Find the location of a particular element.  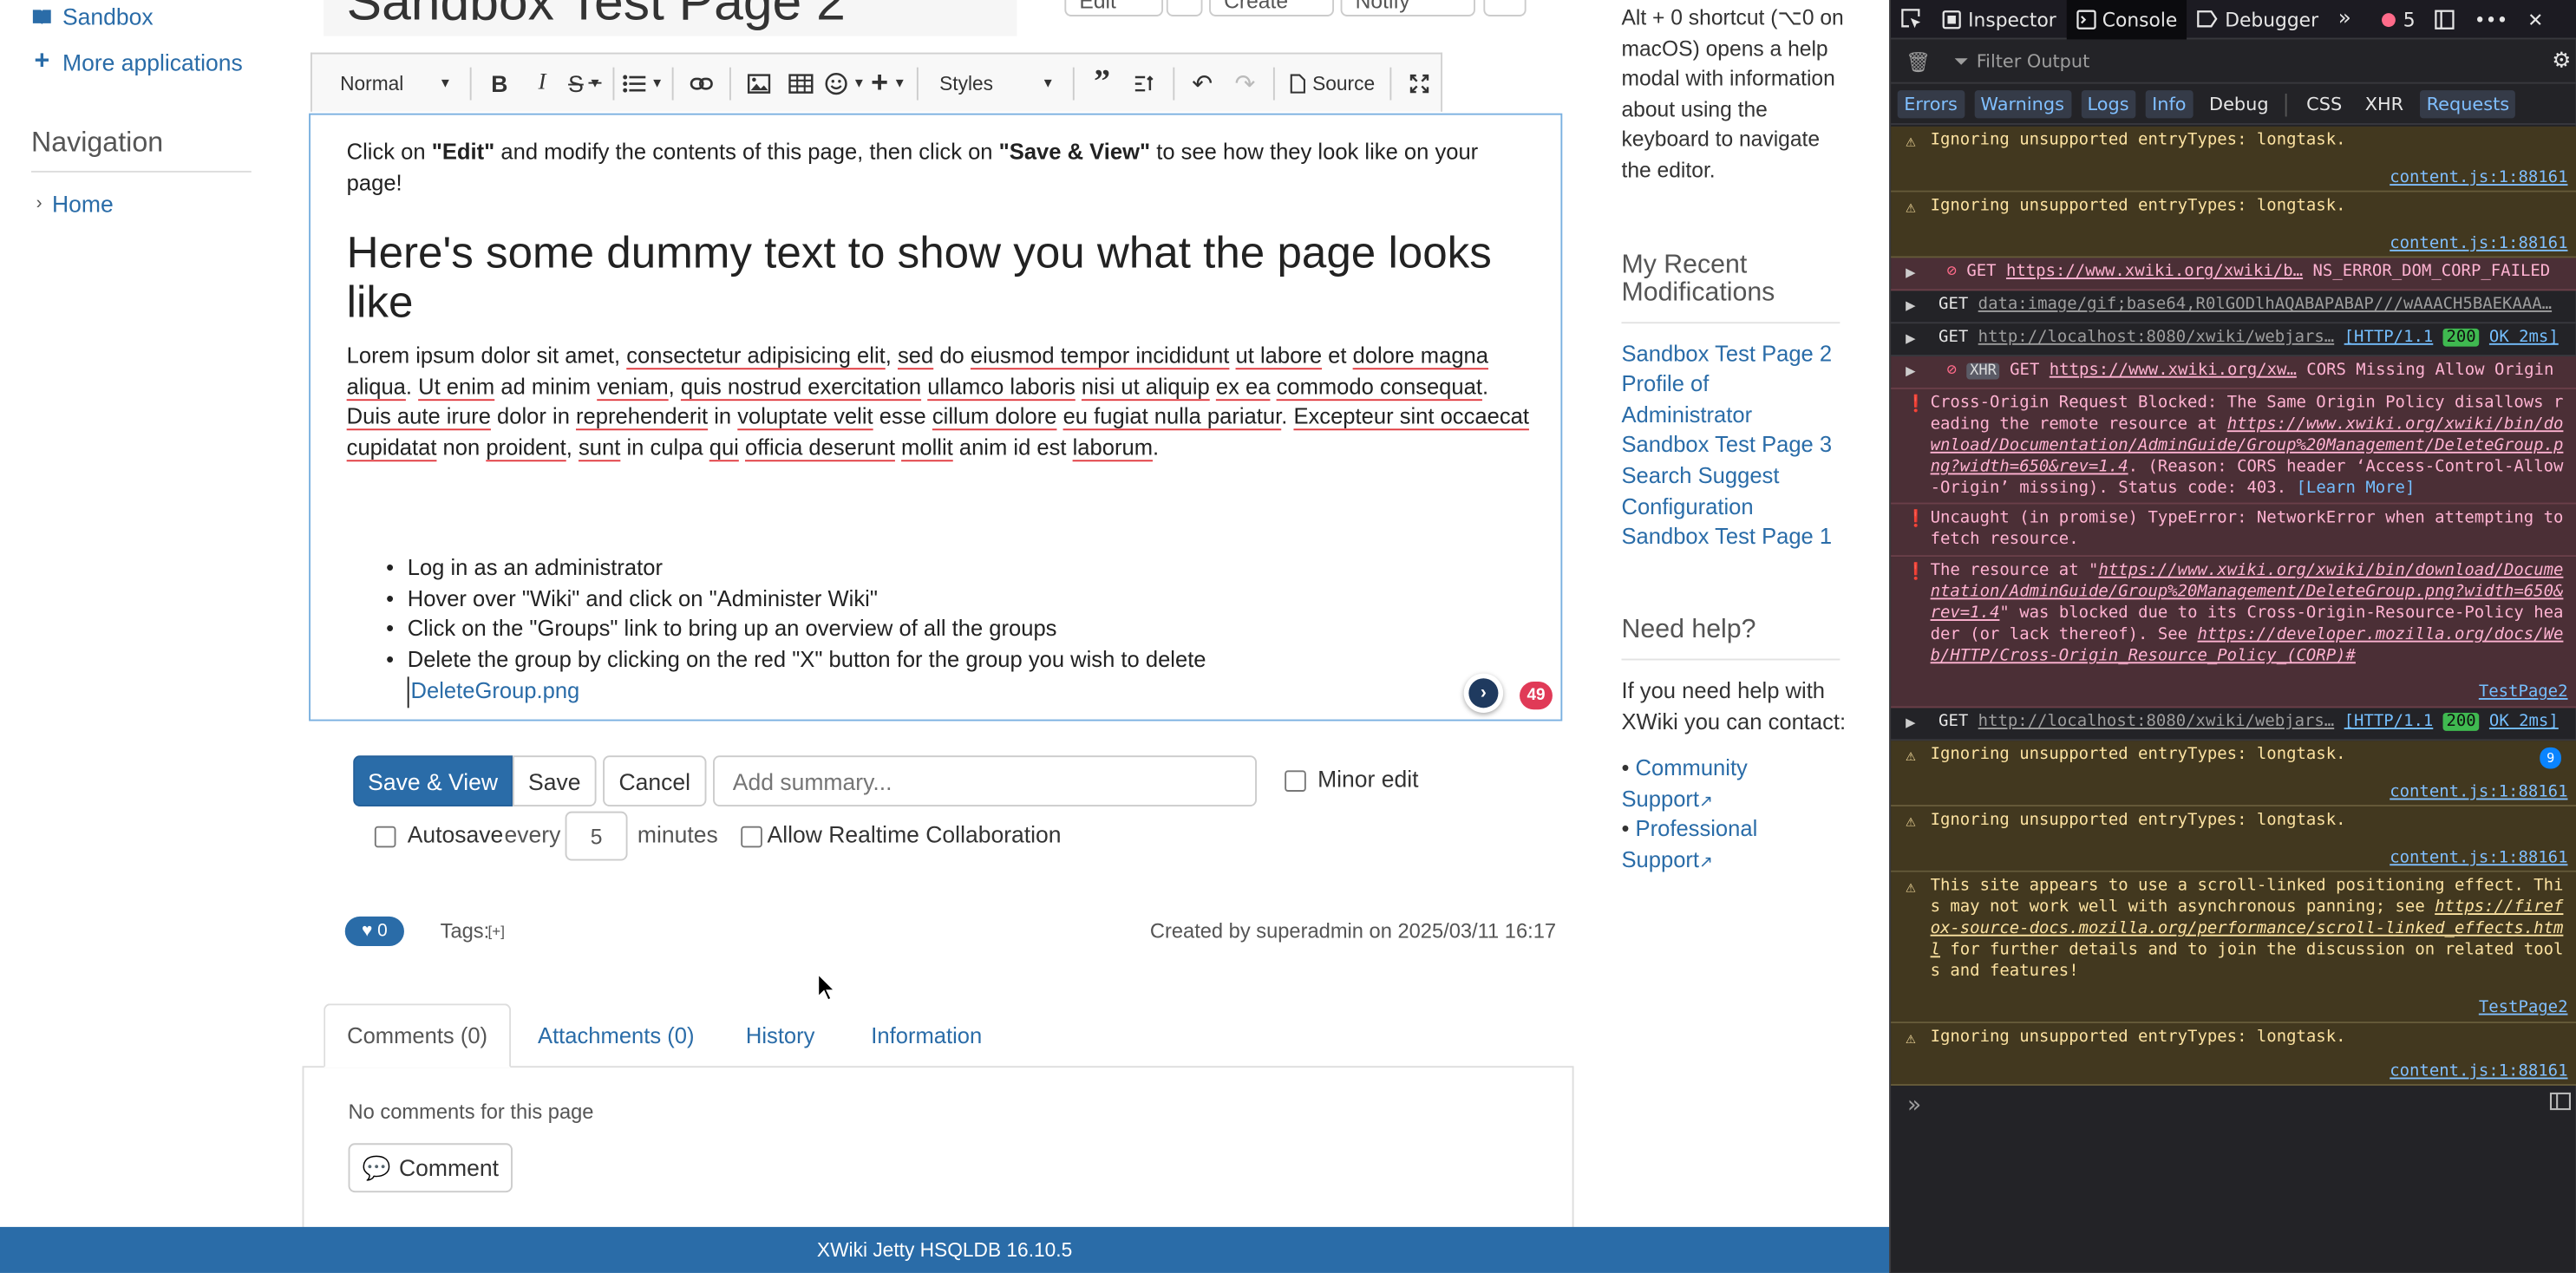

category-warnings: Warnings is located at coordinates (2022, 104).